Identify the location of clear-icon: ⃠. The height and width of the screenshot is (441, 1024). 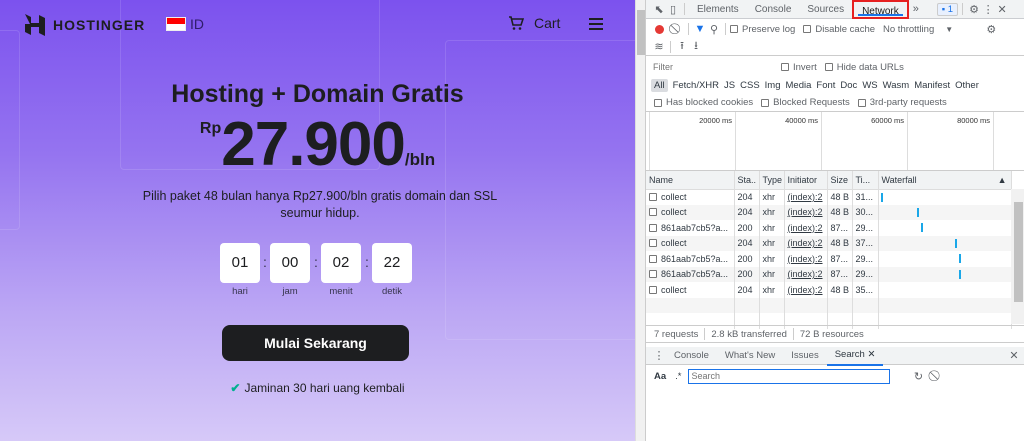
(677, 29).